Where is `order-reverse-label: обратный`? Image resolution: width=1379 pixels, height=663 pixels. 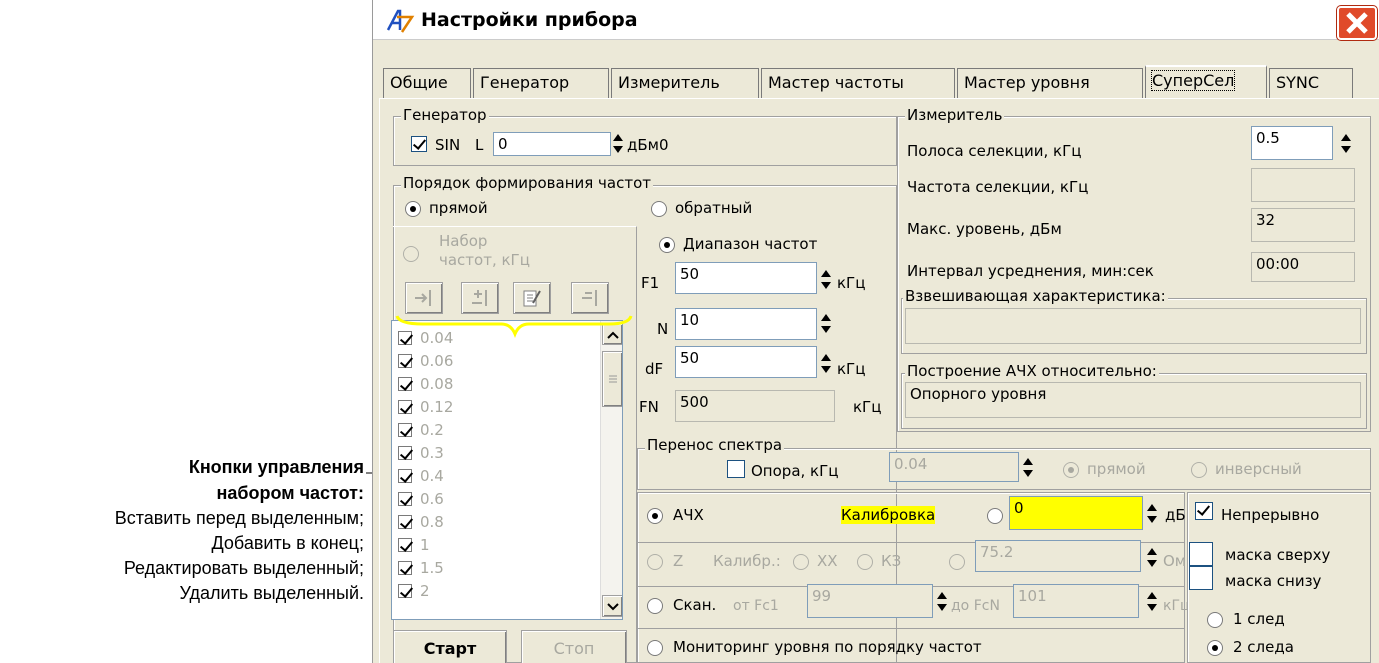 order-reverse-label: обратный is located at coordinates (714, 208).